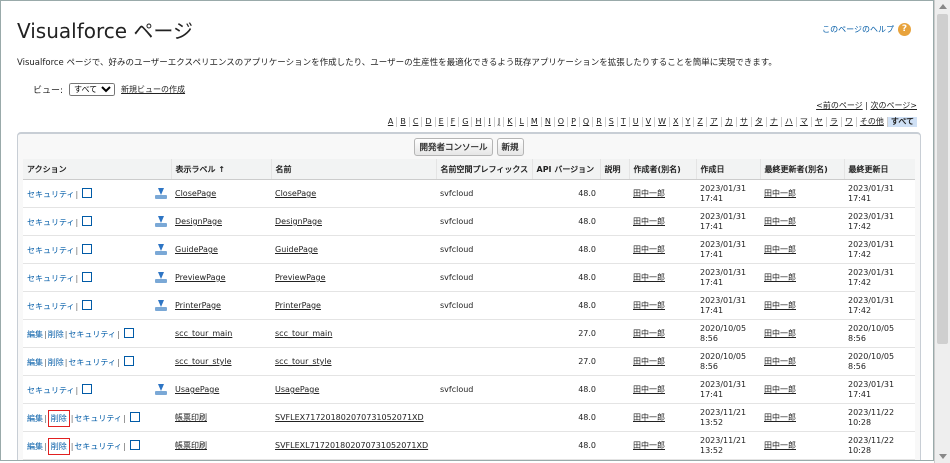 Image resolution: width=950 pixels, height=463 pixels. I want to click on name-link: SVFLEXL717201802070731052071XD, so click(351, 445).